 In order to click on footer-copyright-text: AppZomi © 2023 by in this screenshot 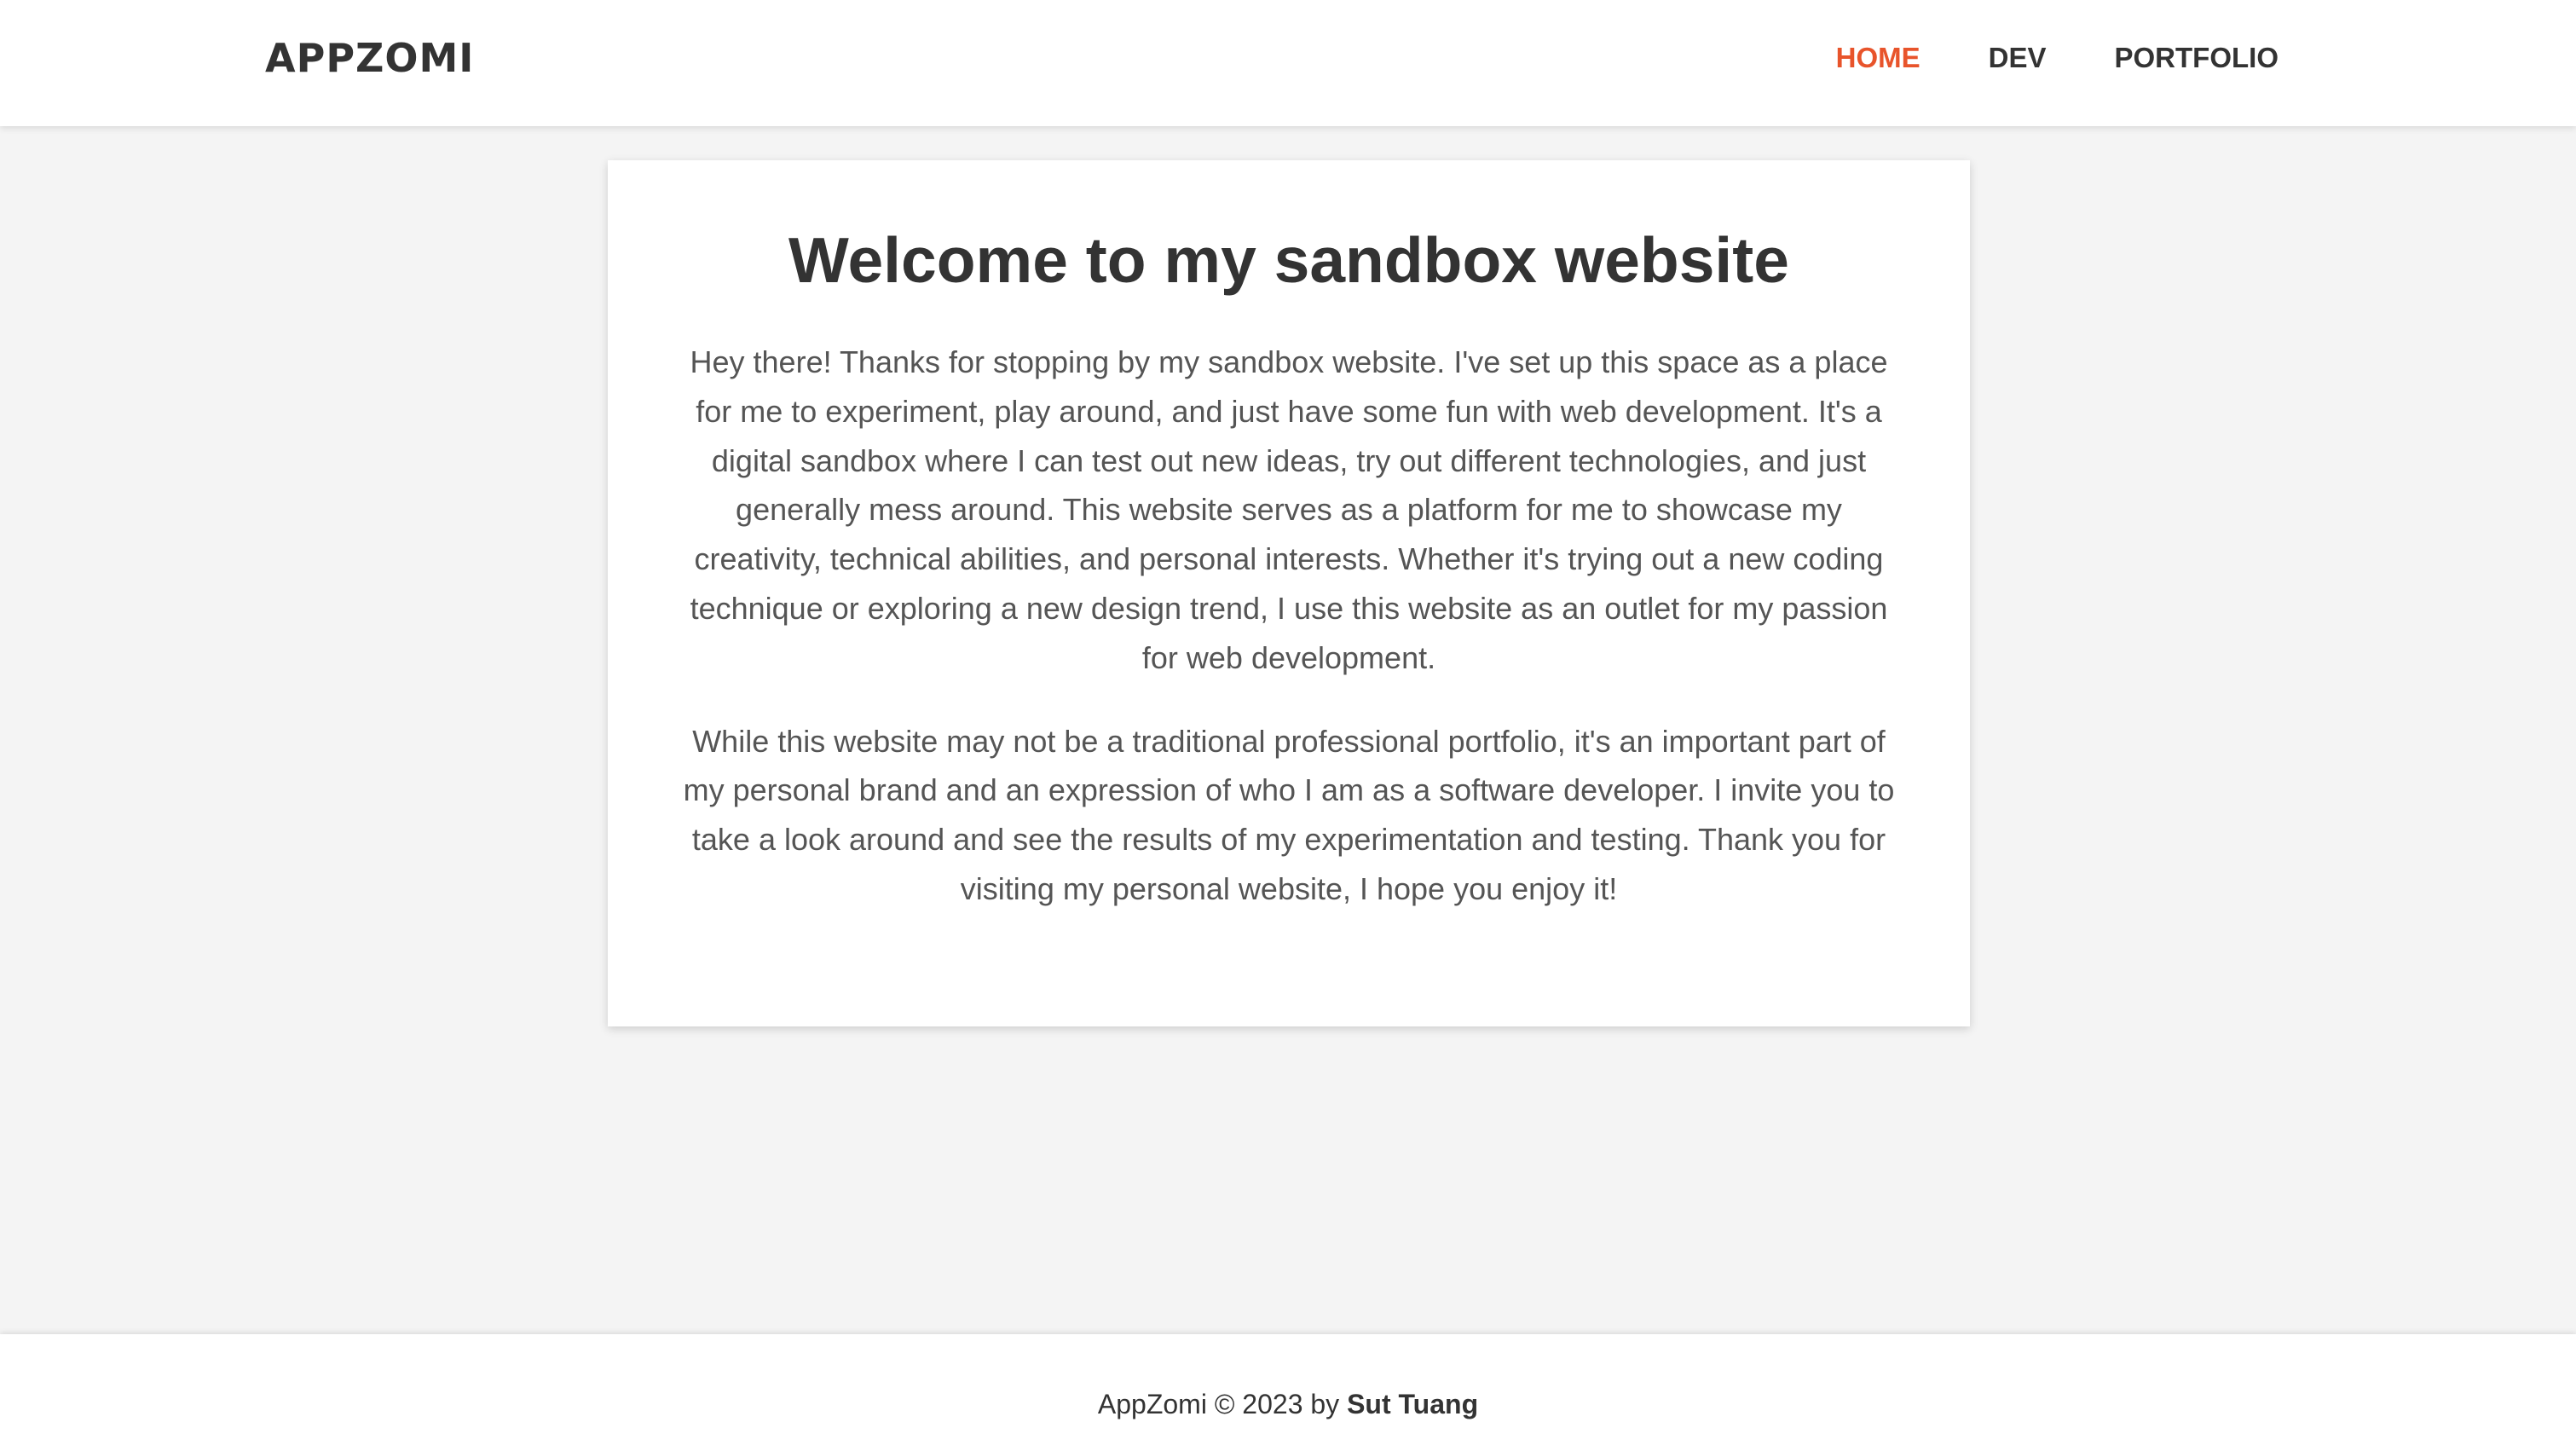, I will do `click(1222, 1404)`.